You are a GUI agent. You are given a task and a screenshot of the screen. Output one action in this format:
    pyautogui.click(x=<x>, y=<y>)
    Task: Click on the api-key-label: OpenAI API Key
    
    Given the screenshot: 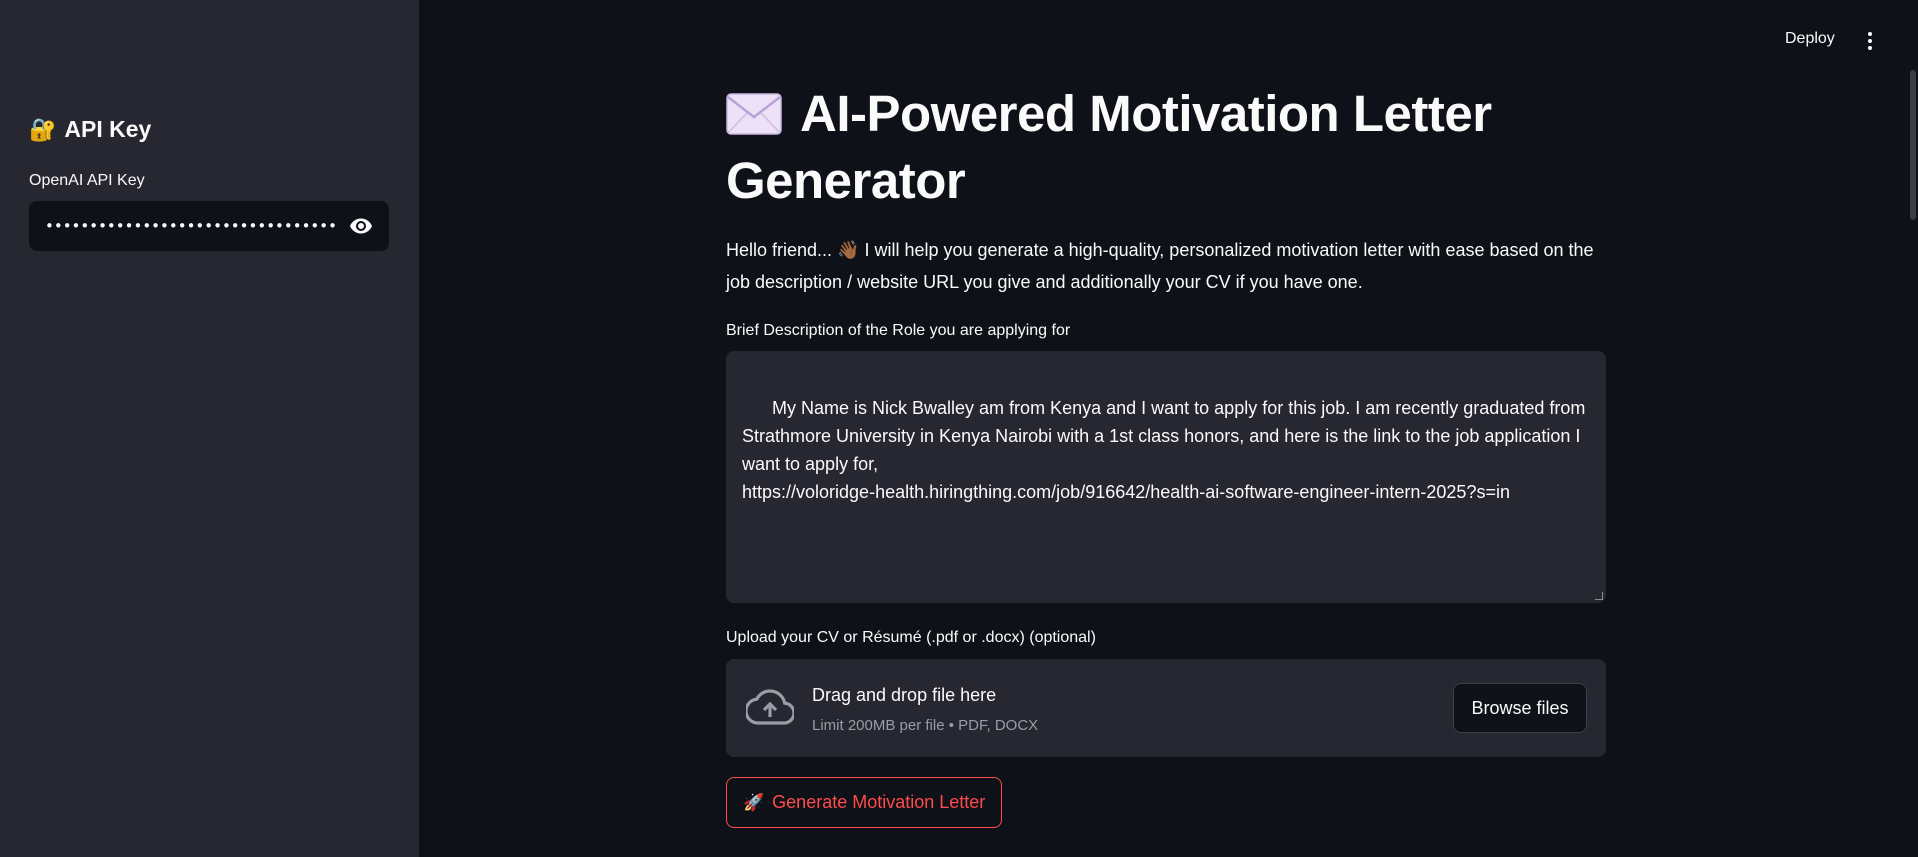 What is the action you would take?
    pyautogui.click(x=87, y=180)
    